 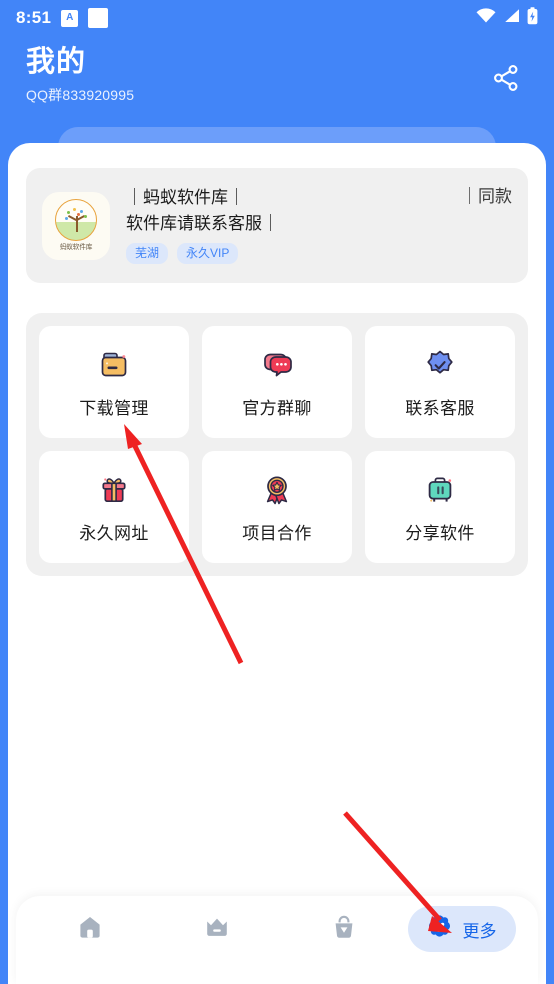 What do you see at coordinates (479, 931) in the screenshot?
I see `nav-item-label: 更多` at bounding box center [479, 931].